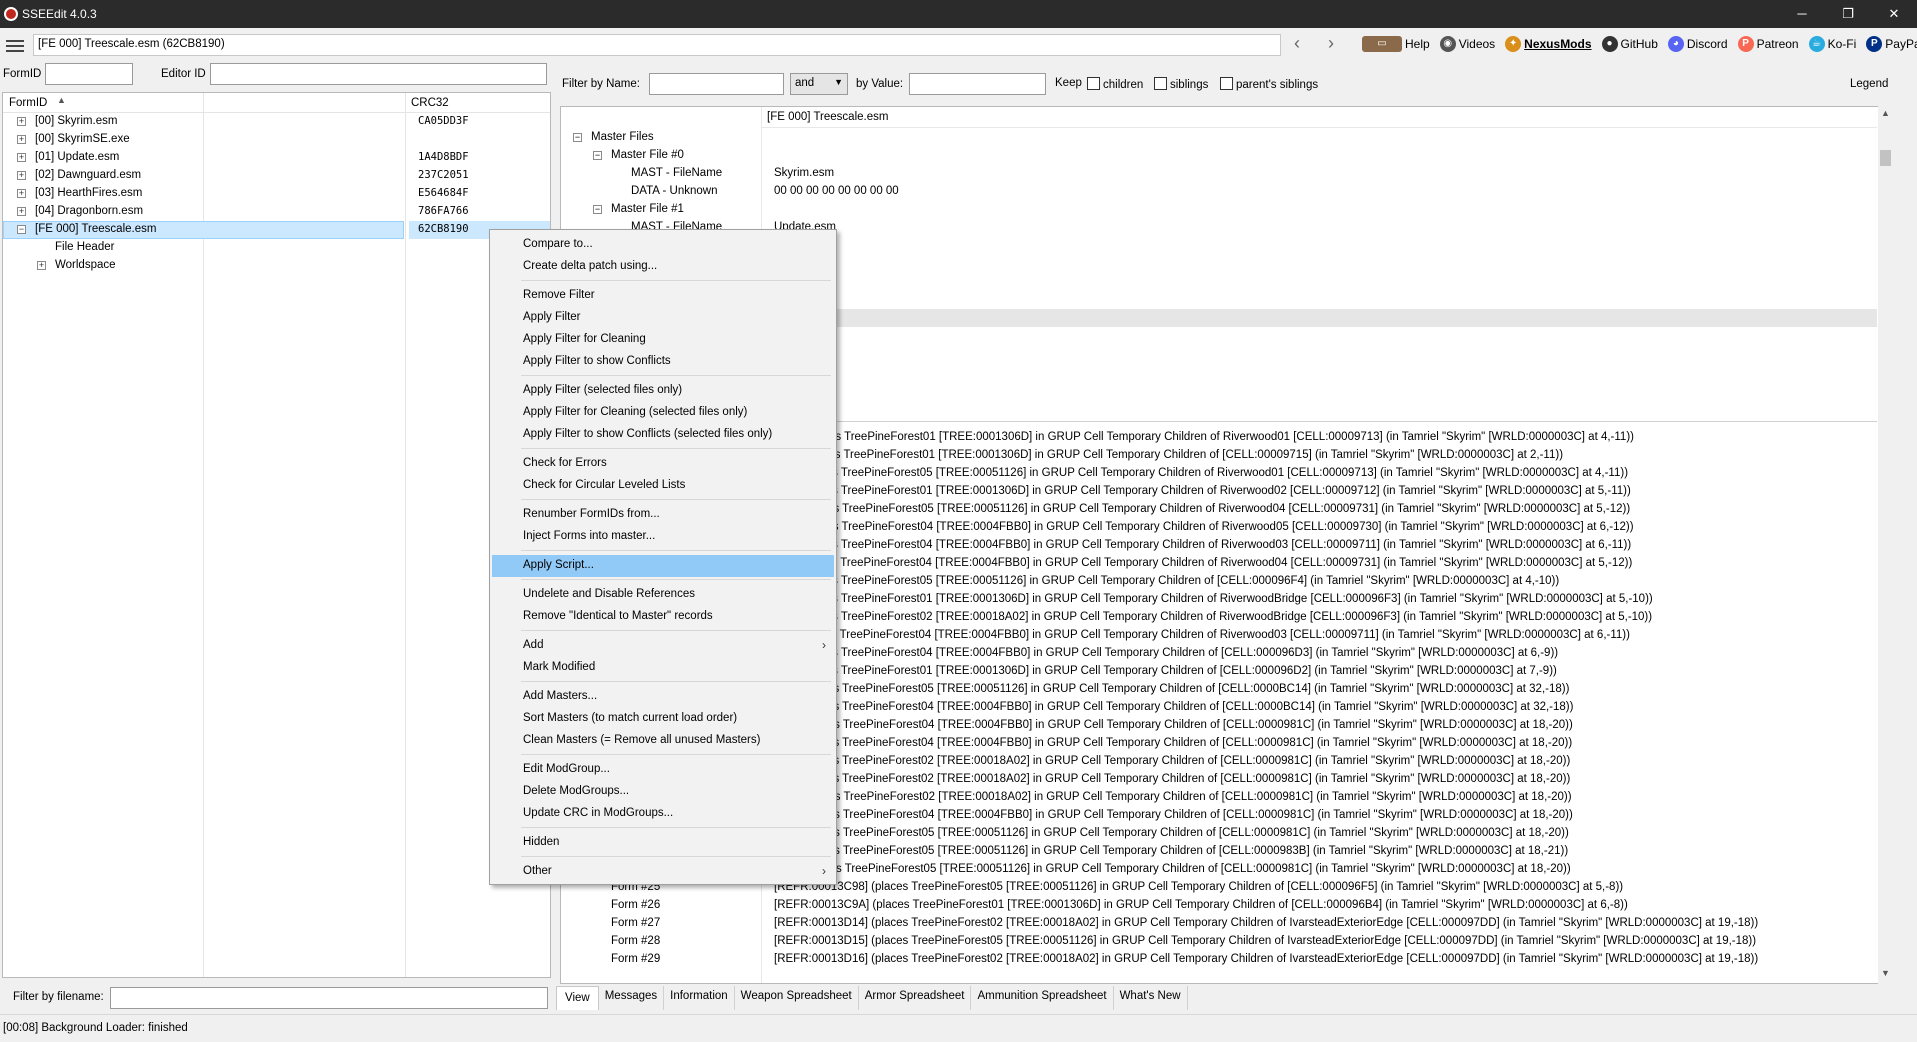 The image size is (1917, 1042). I want to click on keep-children-checkbox: children, so click(1115, 84).